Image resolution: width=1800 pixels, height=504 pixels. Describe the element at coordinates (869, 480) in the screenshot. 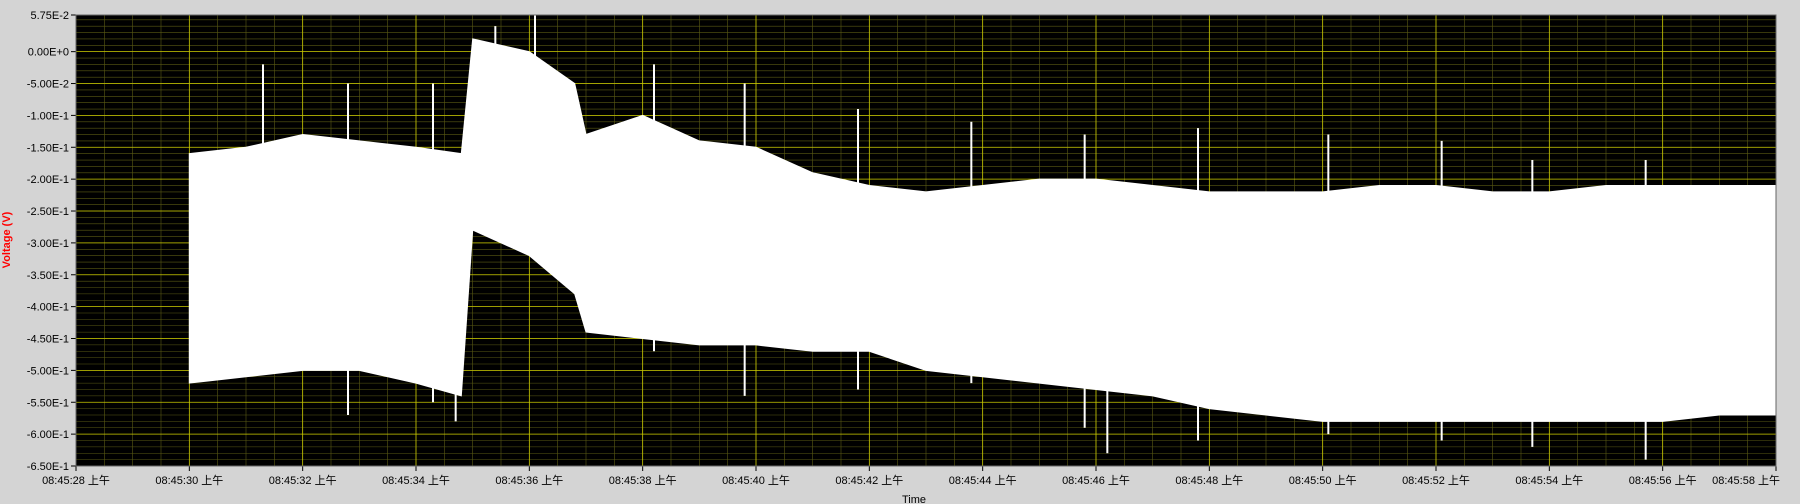

I see `x-tick-label: 08:45:42 上午` at that location.